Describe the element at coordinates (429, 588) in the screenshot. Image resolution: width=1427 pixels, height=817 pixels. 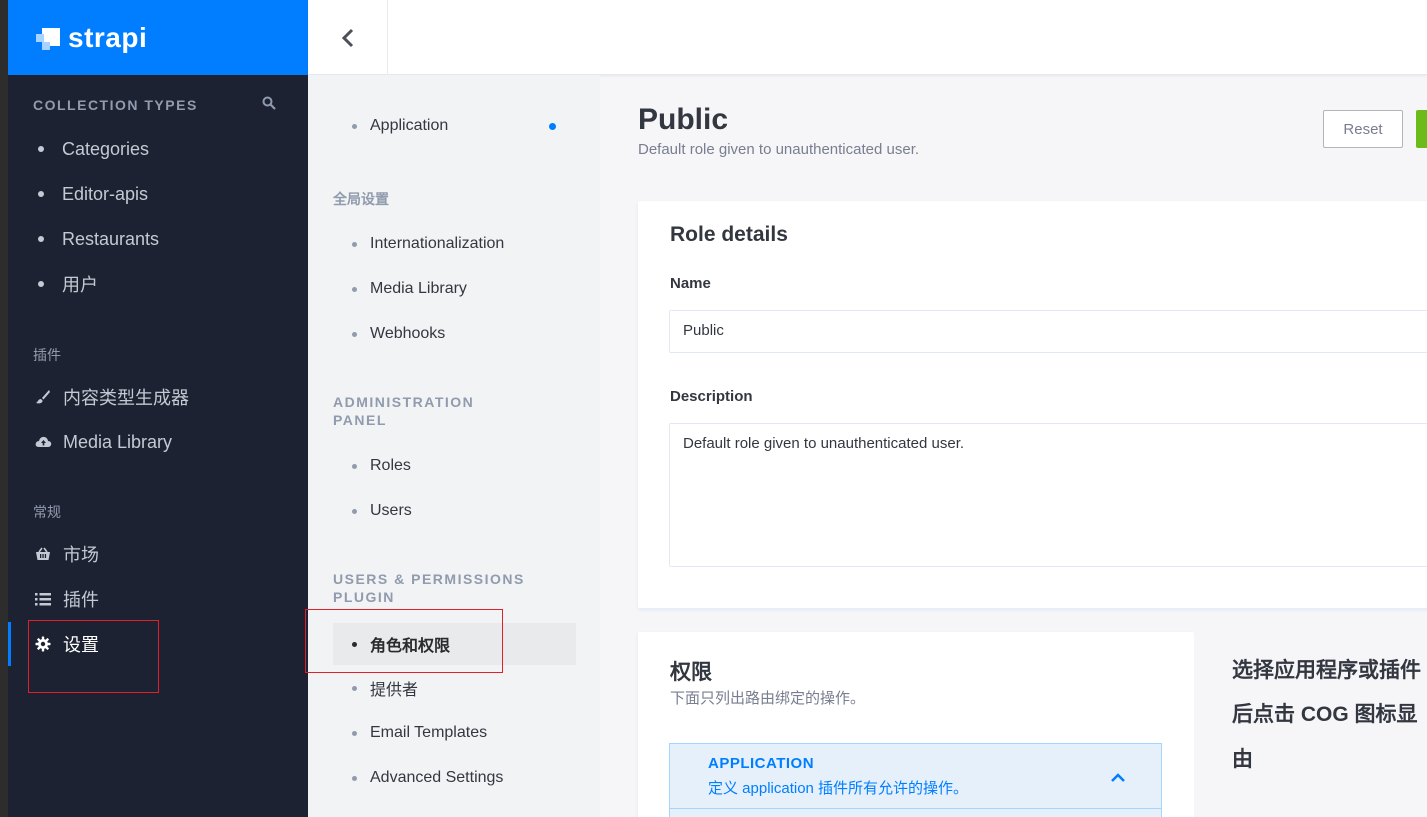
I see `users-permissions-heading: USERS & PERMISSIONS PLUGIN` at that location.